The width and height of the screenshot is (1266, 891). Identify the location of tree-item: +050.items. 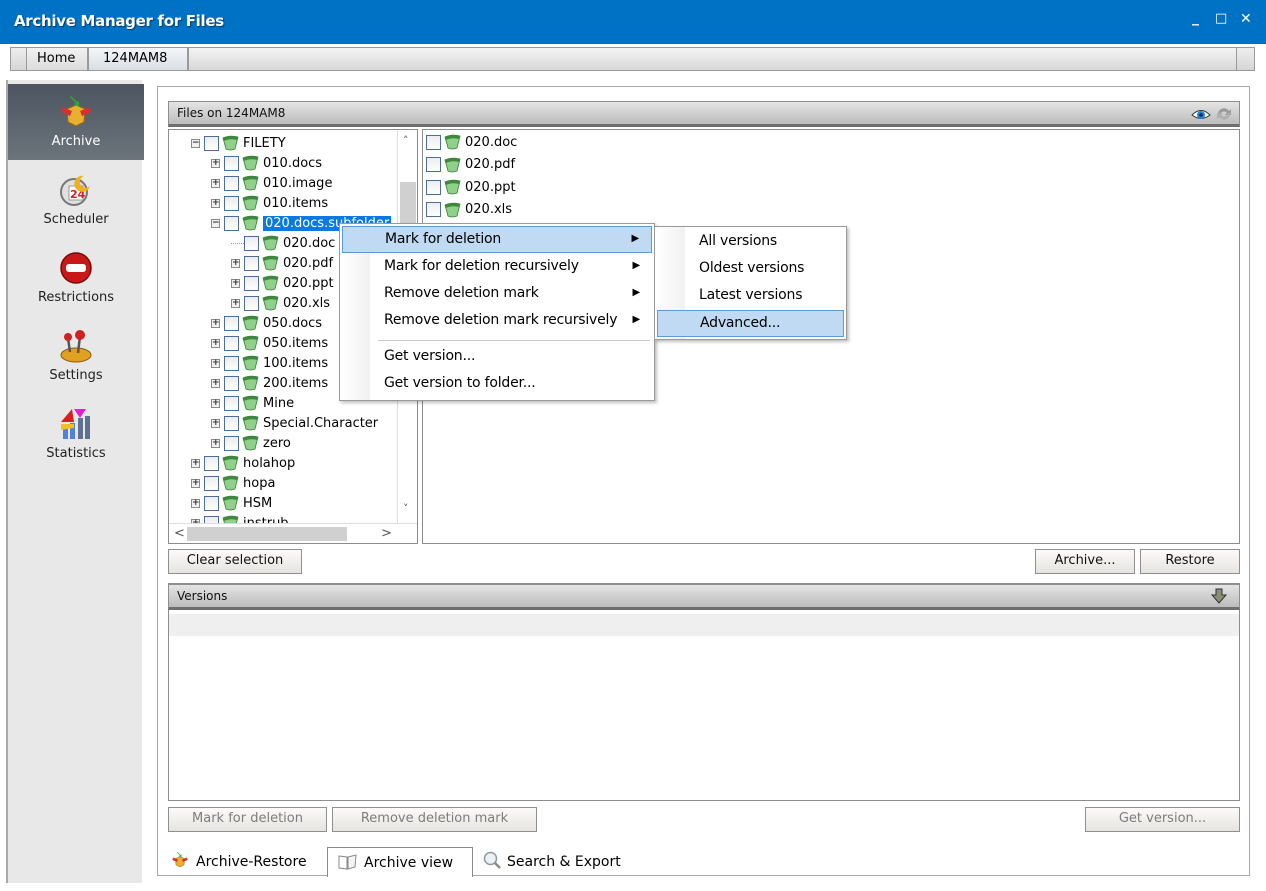
(269, 343).